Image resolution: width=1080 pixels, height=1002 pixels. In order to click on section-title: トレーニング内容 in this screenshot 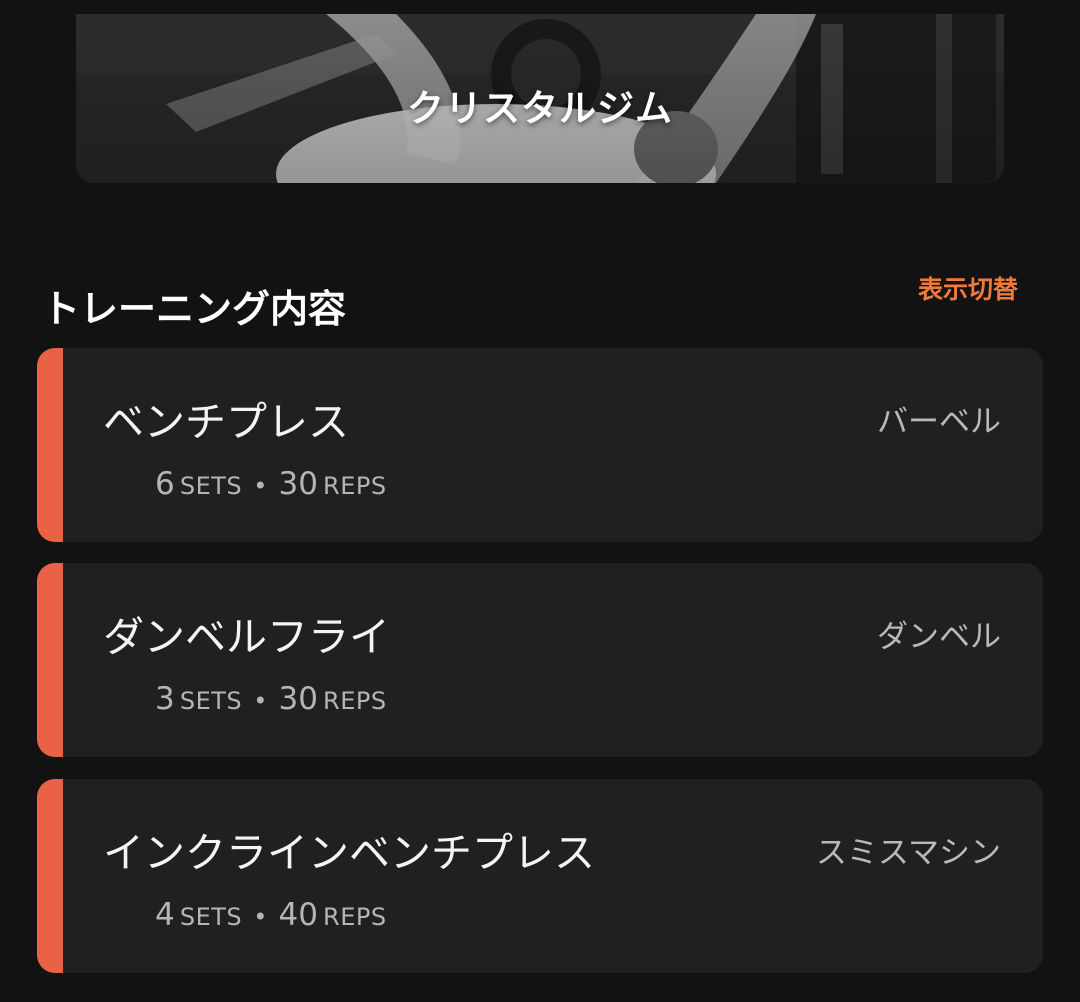, I will do `click(194, 309)`.